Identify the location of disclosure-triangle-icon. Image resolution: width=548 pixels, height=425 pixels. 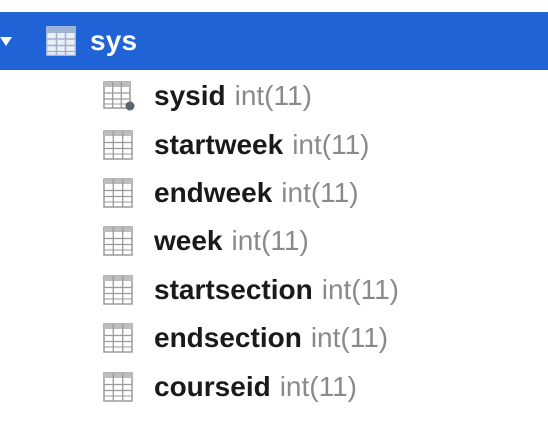
(6, 41).